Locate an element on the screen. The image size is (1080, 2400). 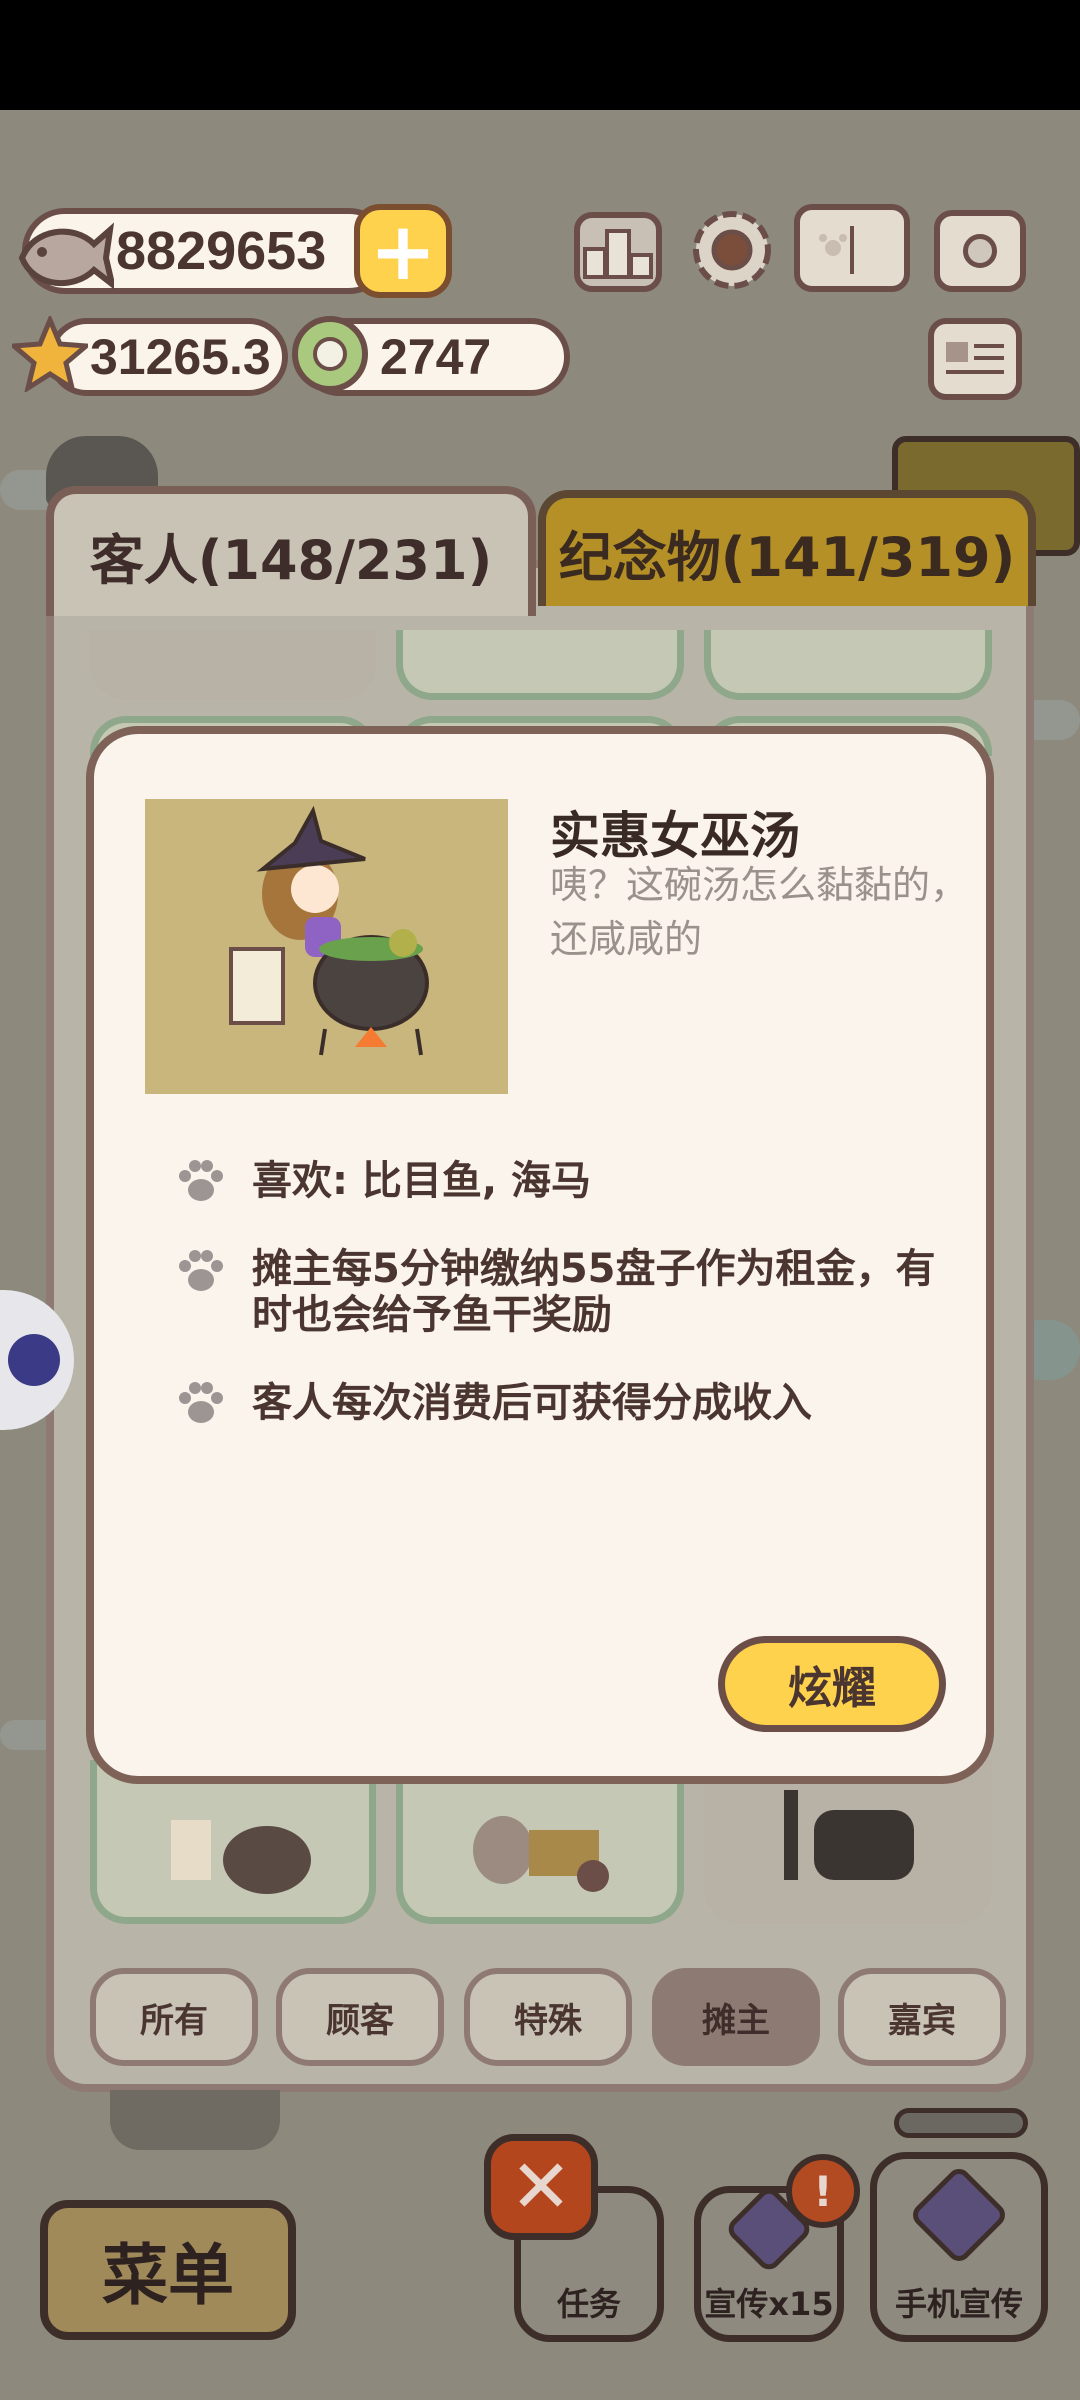
guest-card-witch is located at coordinates (233, 1842).